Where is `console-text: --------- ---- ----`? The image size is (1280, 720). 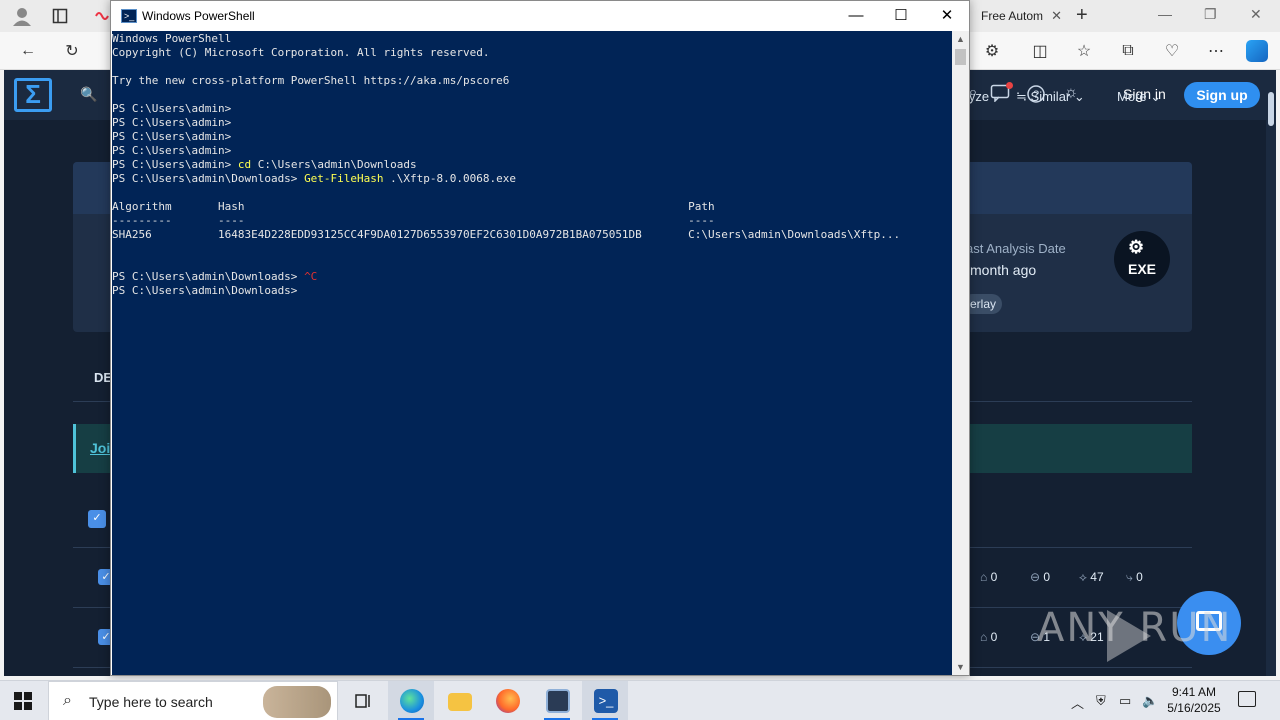
console-text: --------- ---- ---- is located at coordinates (413, 220).